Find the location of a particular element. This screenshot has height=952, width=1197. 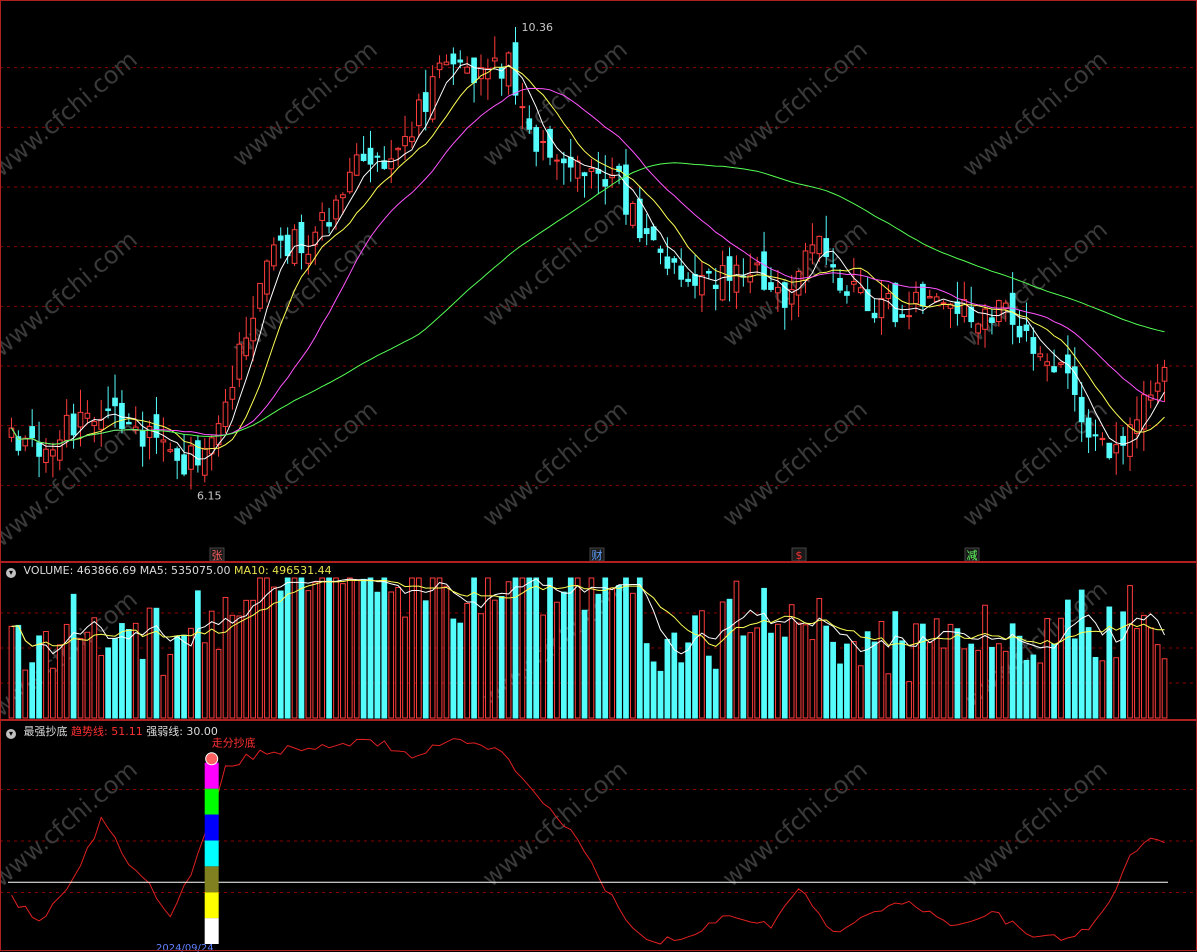

collapse-volume-icon: ▾ is located at coordinates (11, 573).